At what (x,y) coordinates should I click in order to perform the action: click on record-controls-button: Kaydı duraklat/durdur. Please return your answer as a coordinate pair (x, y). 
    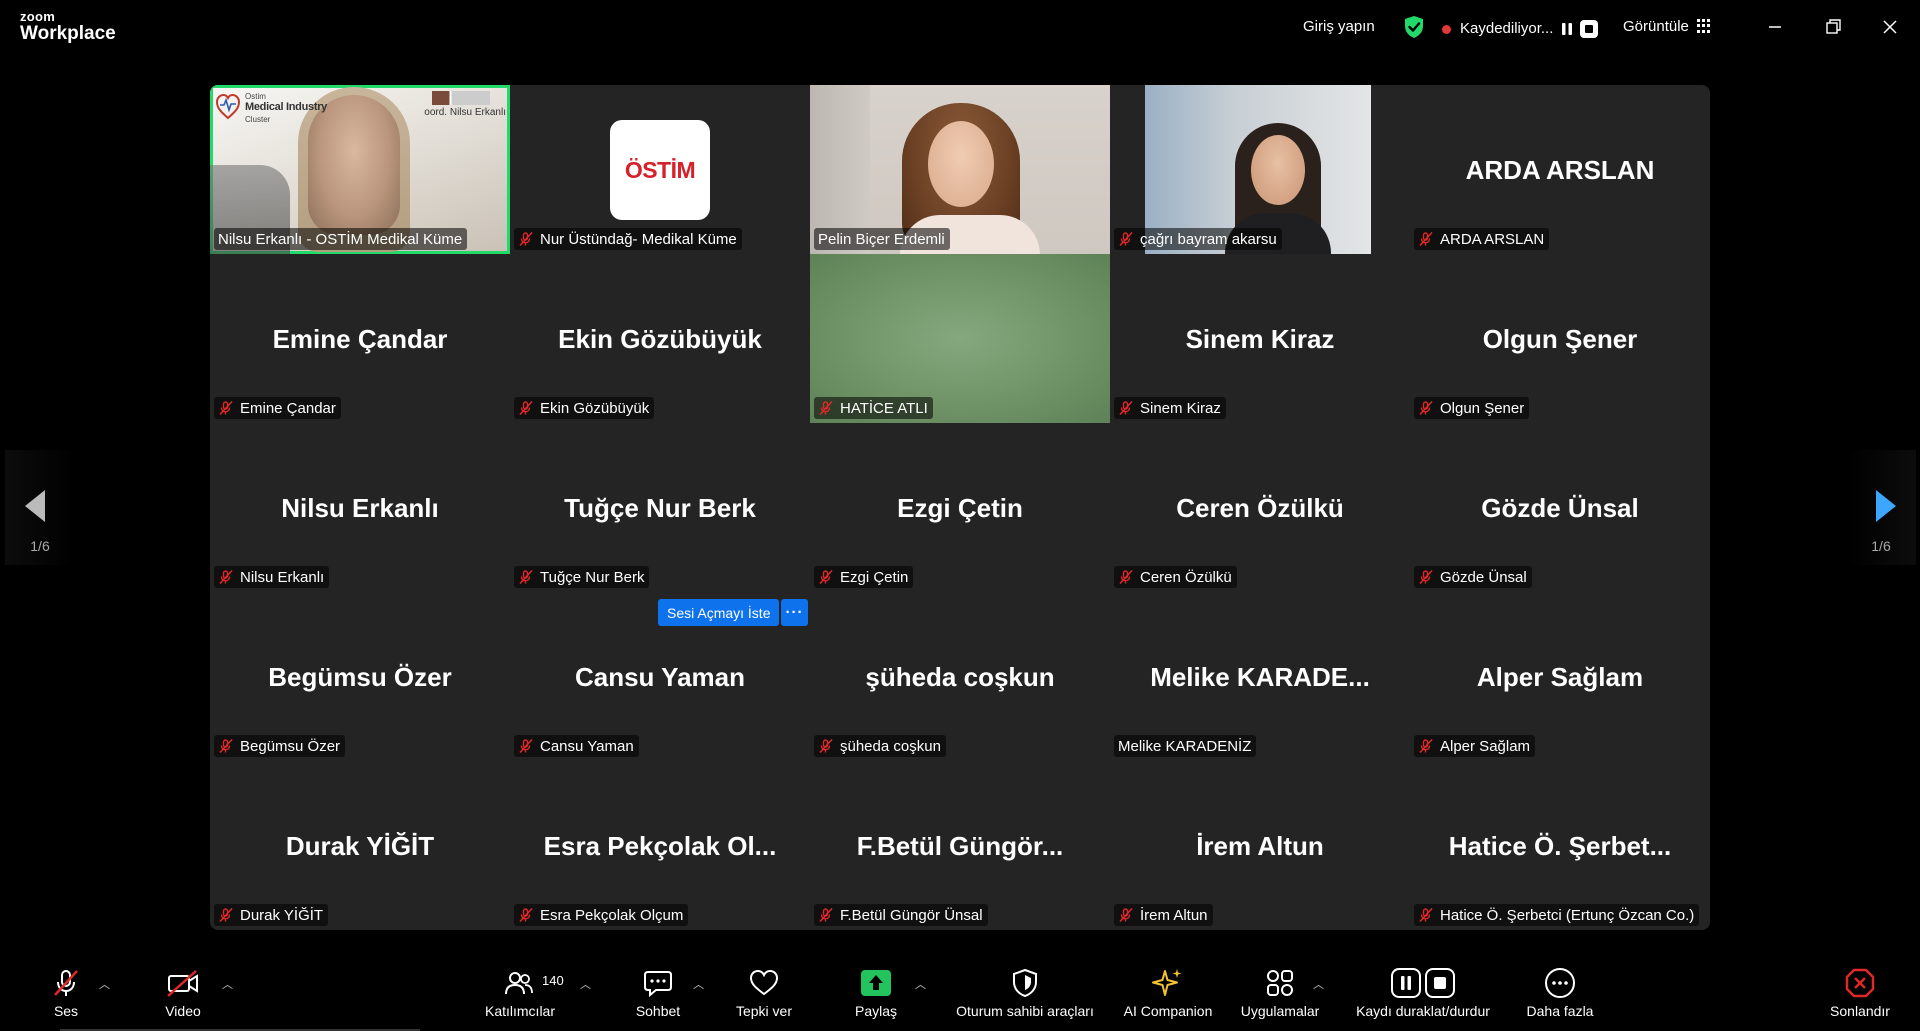
    Looking at the image, I should click on (1423, 993).